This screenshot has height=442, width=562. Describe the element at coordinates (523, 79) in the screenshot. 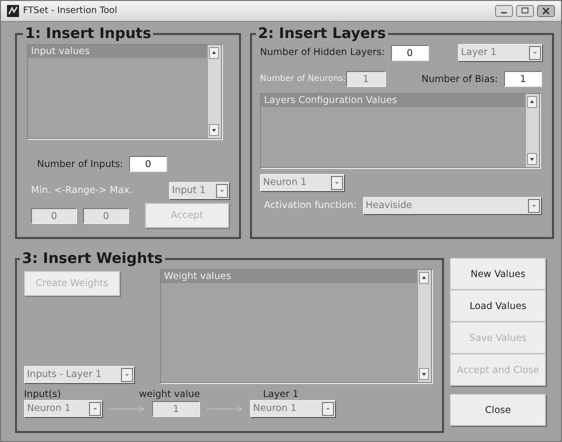

I see `input-field: 1` at that location.